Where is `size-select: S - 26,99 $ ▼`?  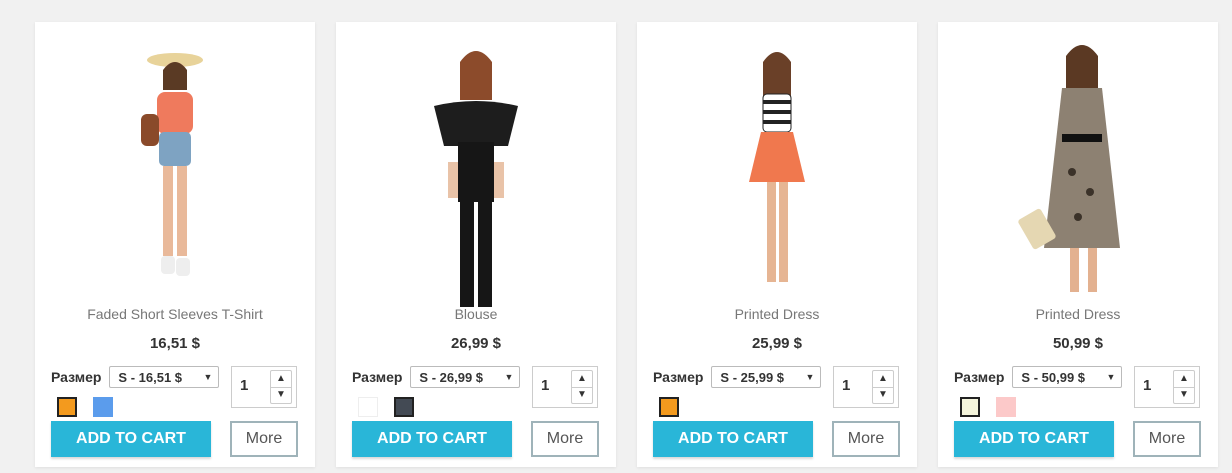
size-select: S - 26,99 $ ▼ is located at coordinates (465, 377).